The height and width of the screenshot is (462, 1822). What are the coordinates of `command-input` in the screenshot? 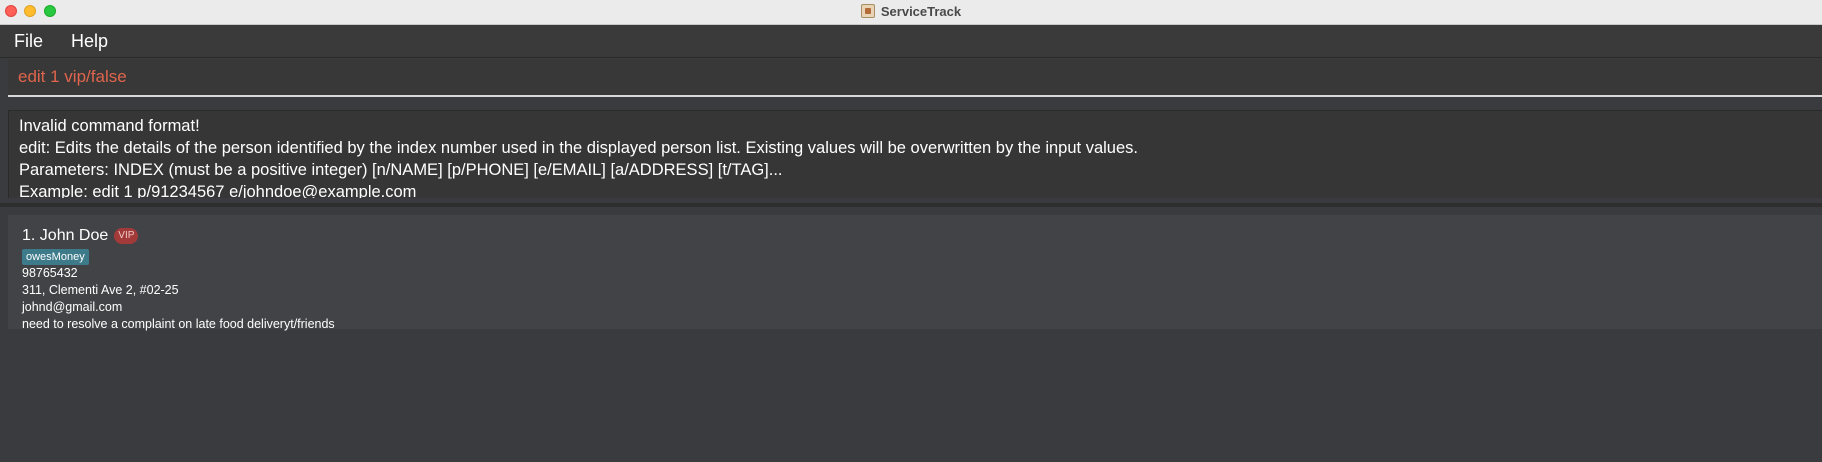 It's located at (908, 77).